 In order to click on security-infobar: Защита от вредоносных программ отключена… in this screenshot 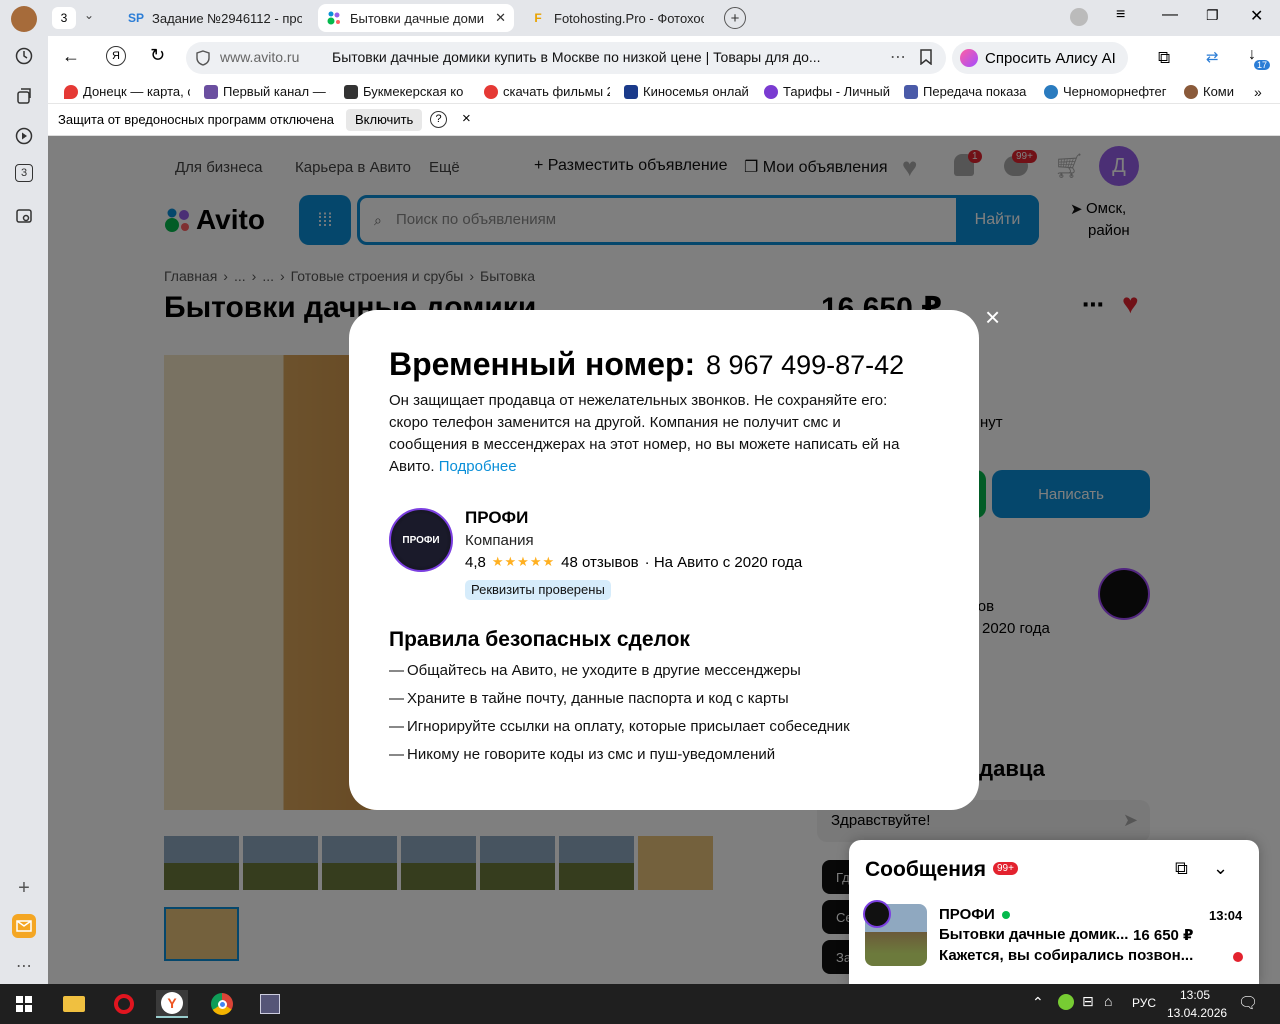, I will do `click(664, 120)`.